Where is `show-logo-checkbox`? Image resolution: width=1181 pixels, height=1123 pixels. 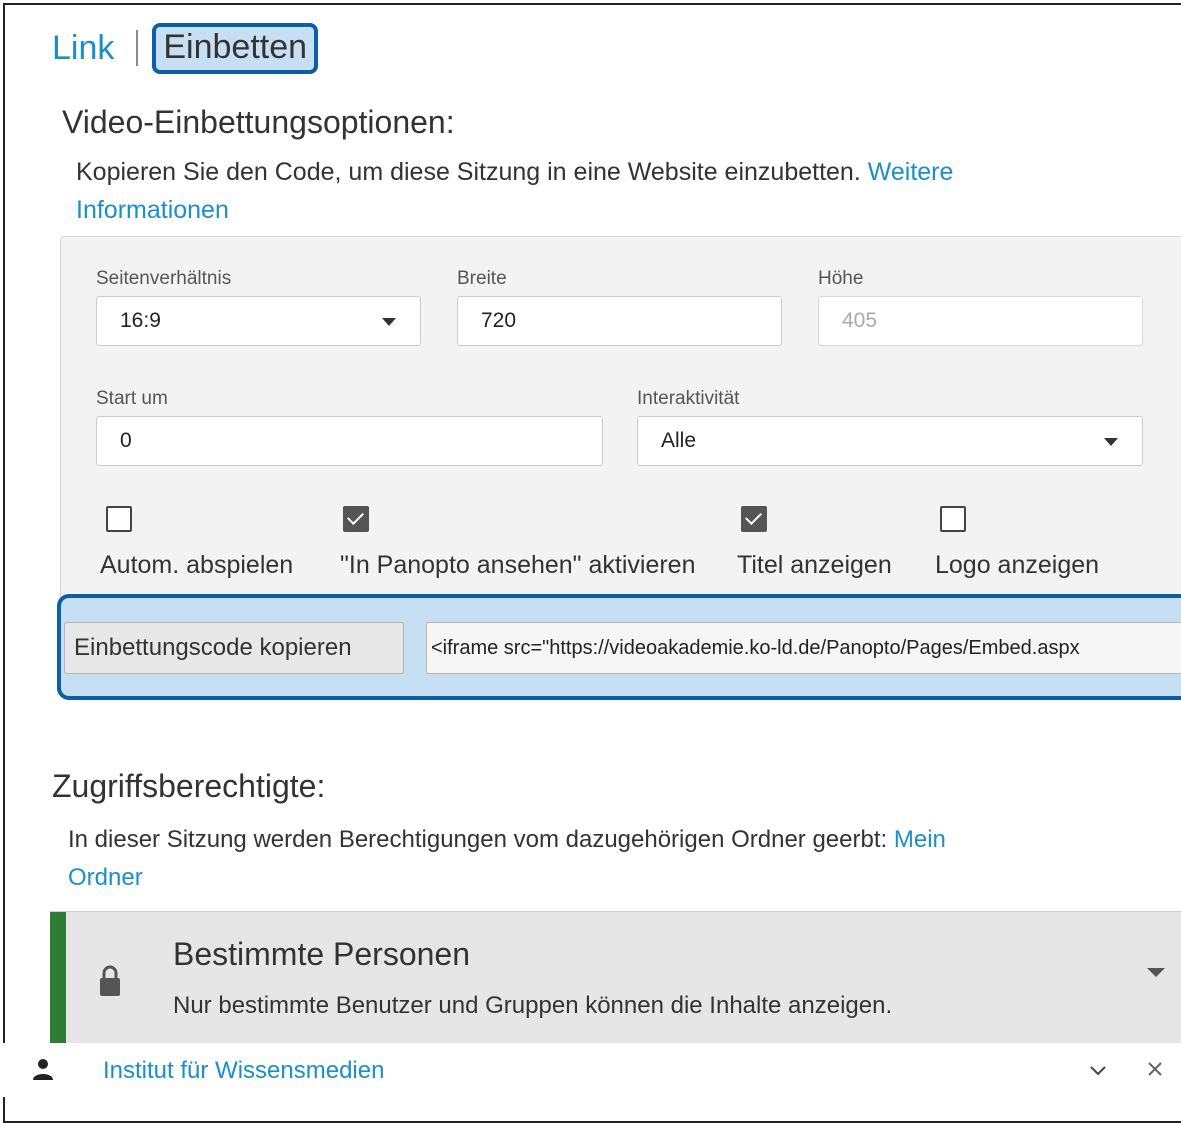 show-logo-checkbox is located at coordinates (953, 519).